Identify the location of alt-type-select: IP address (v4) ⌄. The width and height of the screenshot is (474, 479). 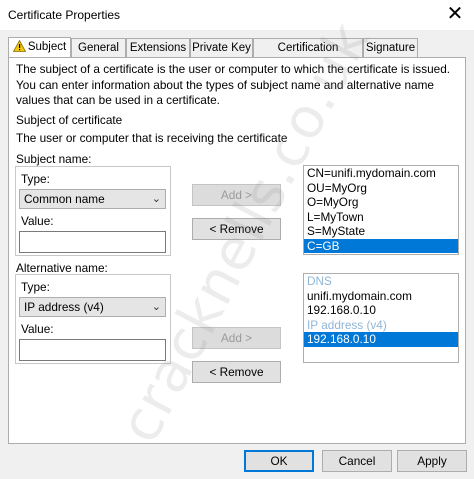
(92, 307).